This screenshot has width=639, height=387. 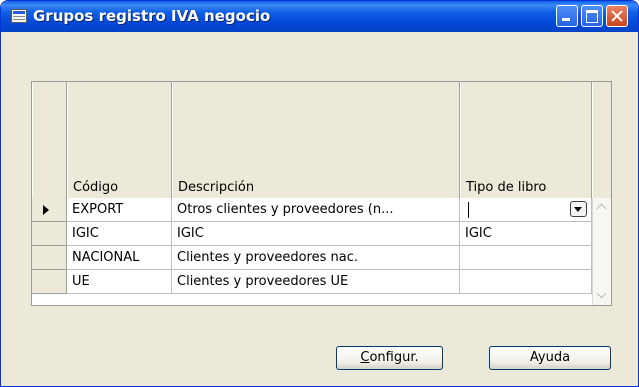 I want to click on configure-button: Configur., so click(x=389, y=358).